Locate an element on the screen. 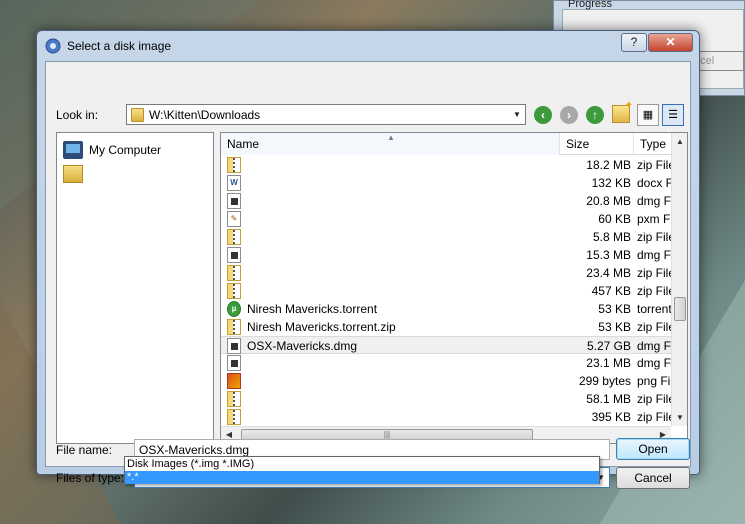  file-name: Niresh Mavericks.torrent is located at coordinates (312, 309).